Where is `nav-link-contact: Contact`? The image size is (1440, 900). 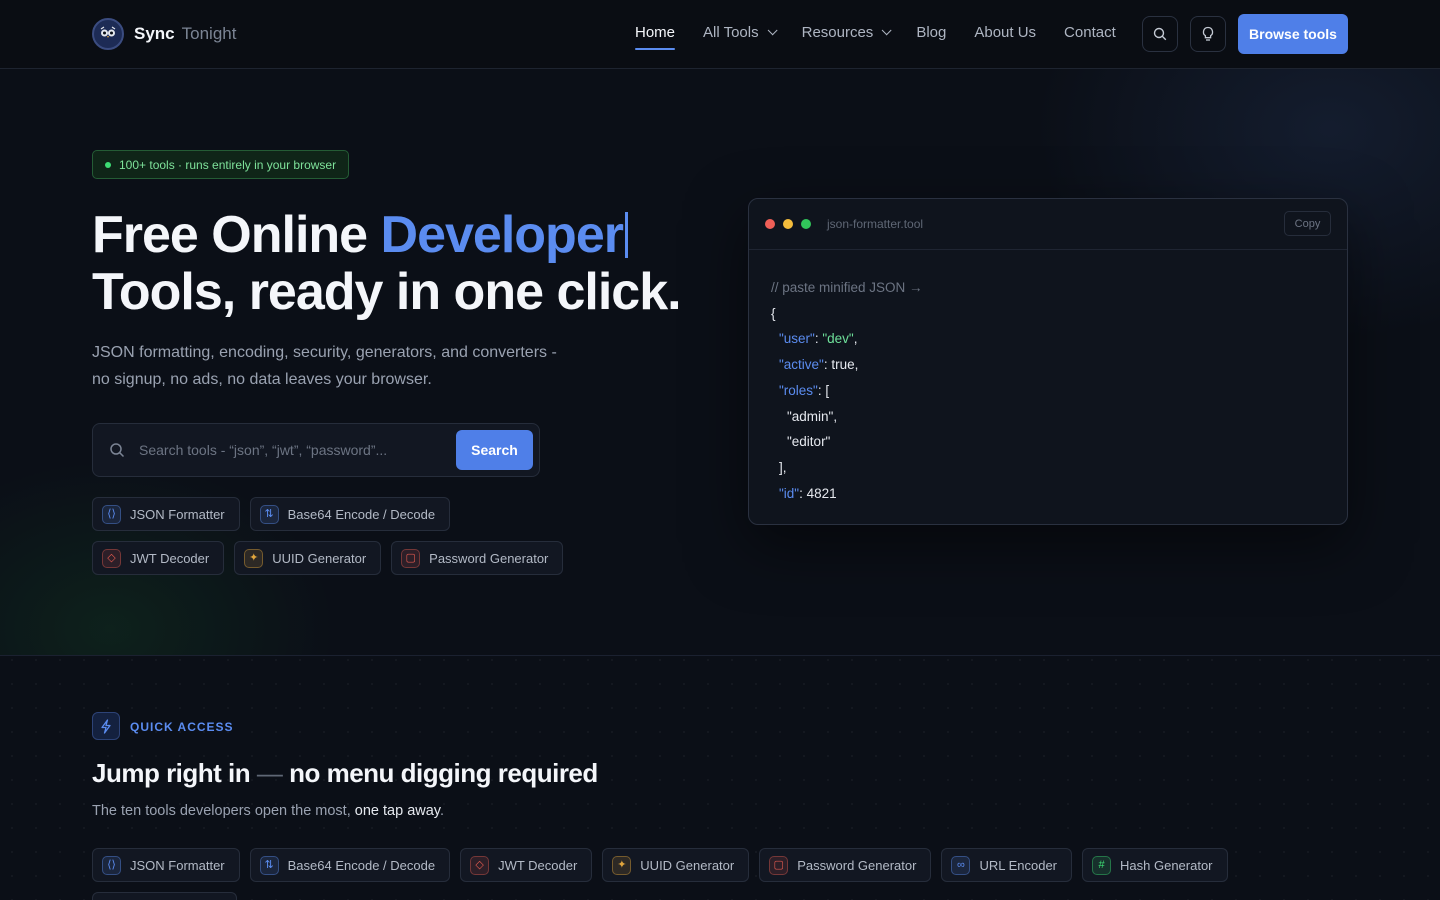
nav-link-contact: Contact is located at coordinates (1090, 32).